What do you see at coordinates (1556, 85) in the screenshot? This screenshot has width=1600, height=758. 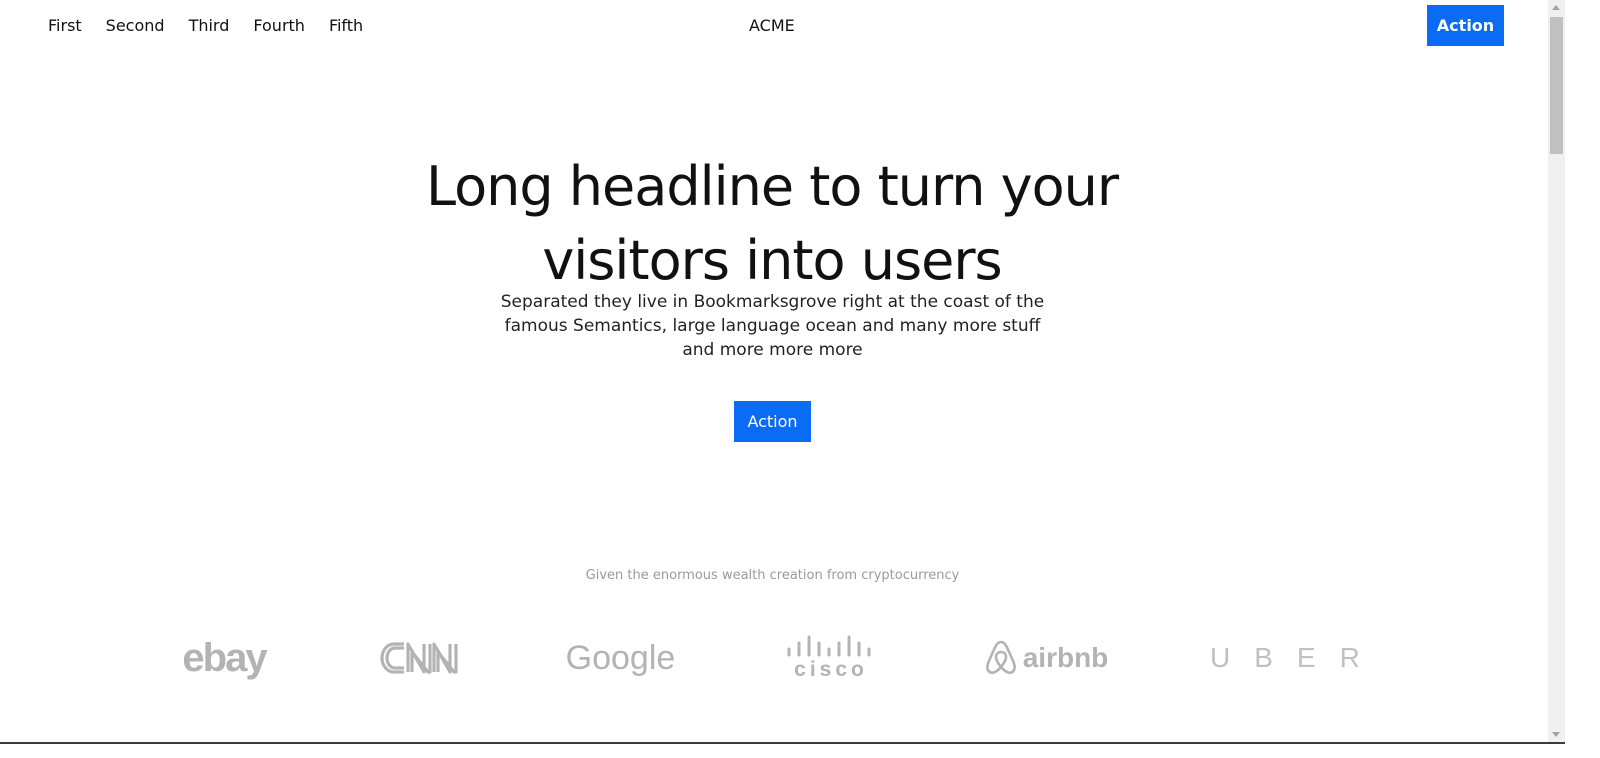 I see `scrollbar-thumb` at bounding box center [1556, 85].